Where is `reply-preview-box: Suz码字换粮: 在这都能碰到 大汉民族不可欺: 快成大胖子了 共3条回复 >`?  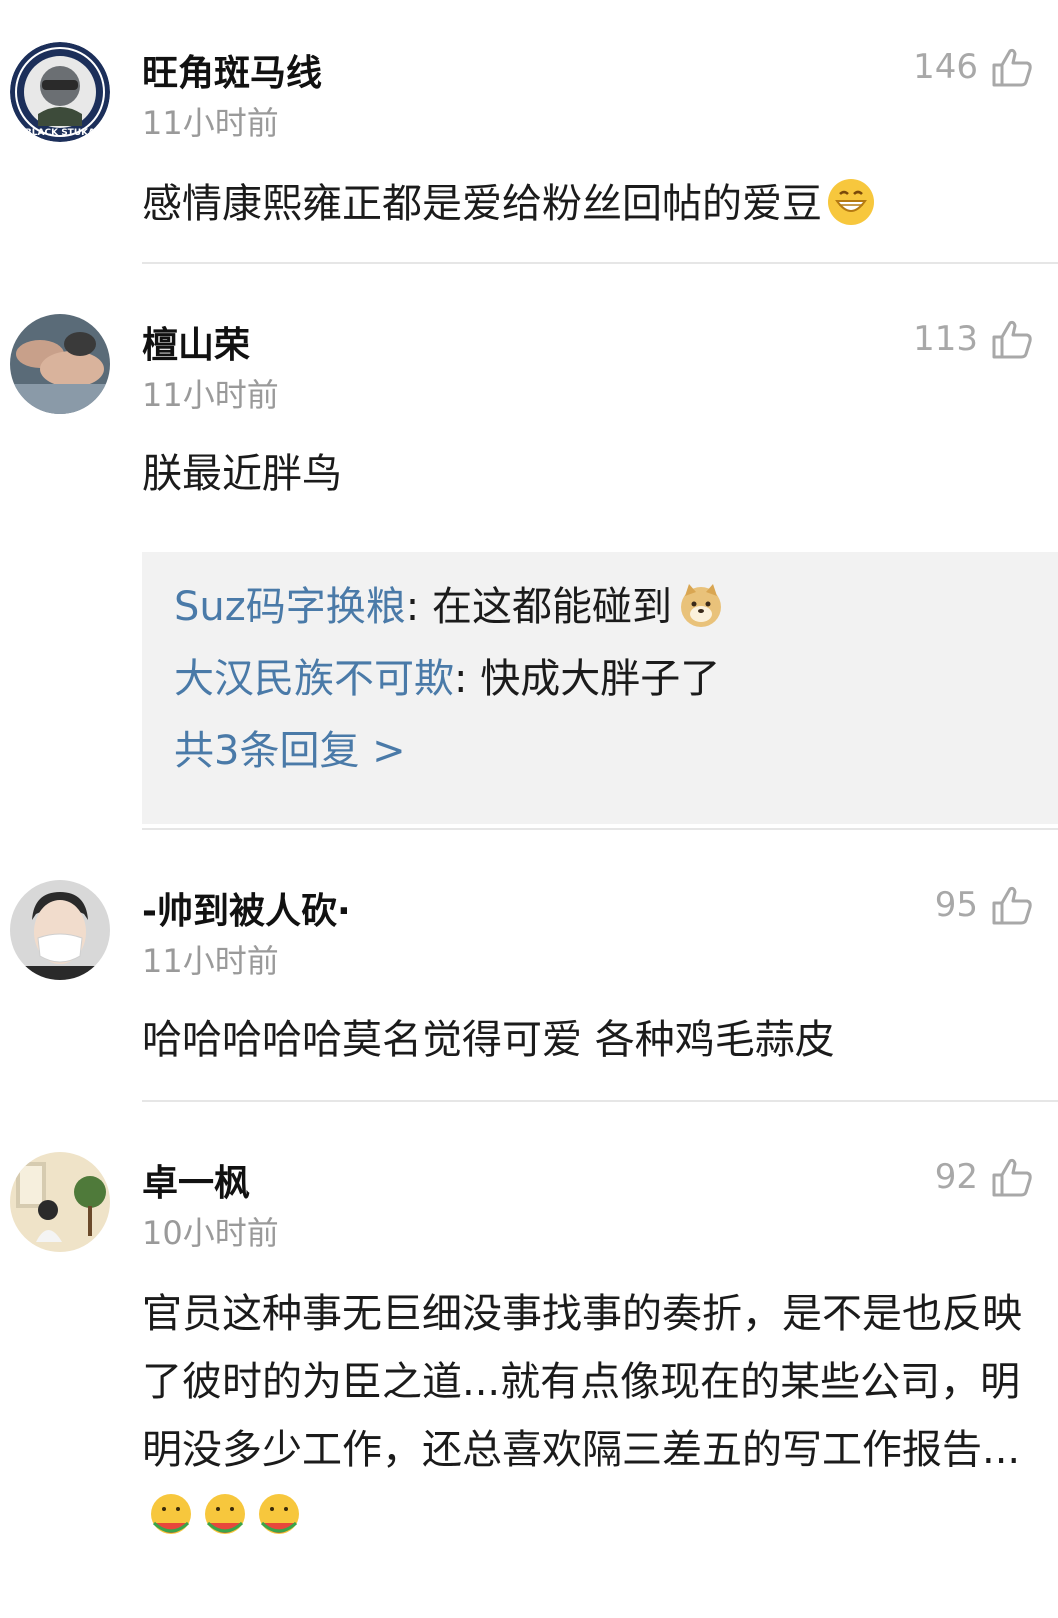 reply-preview-box: Suz码字换粮: 在这都能碰到 大汉民族不可欺: 快成大胖子了 共3条回复 > is located at coordinates (600, 688).